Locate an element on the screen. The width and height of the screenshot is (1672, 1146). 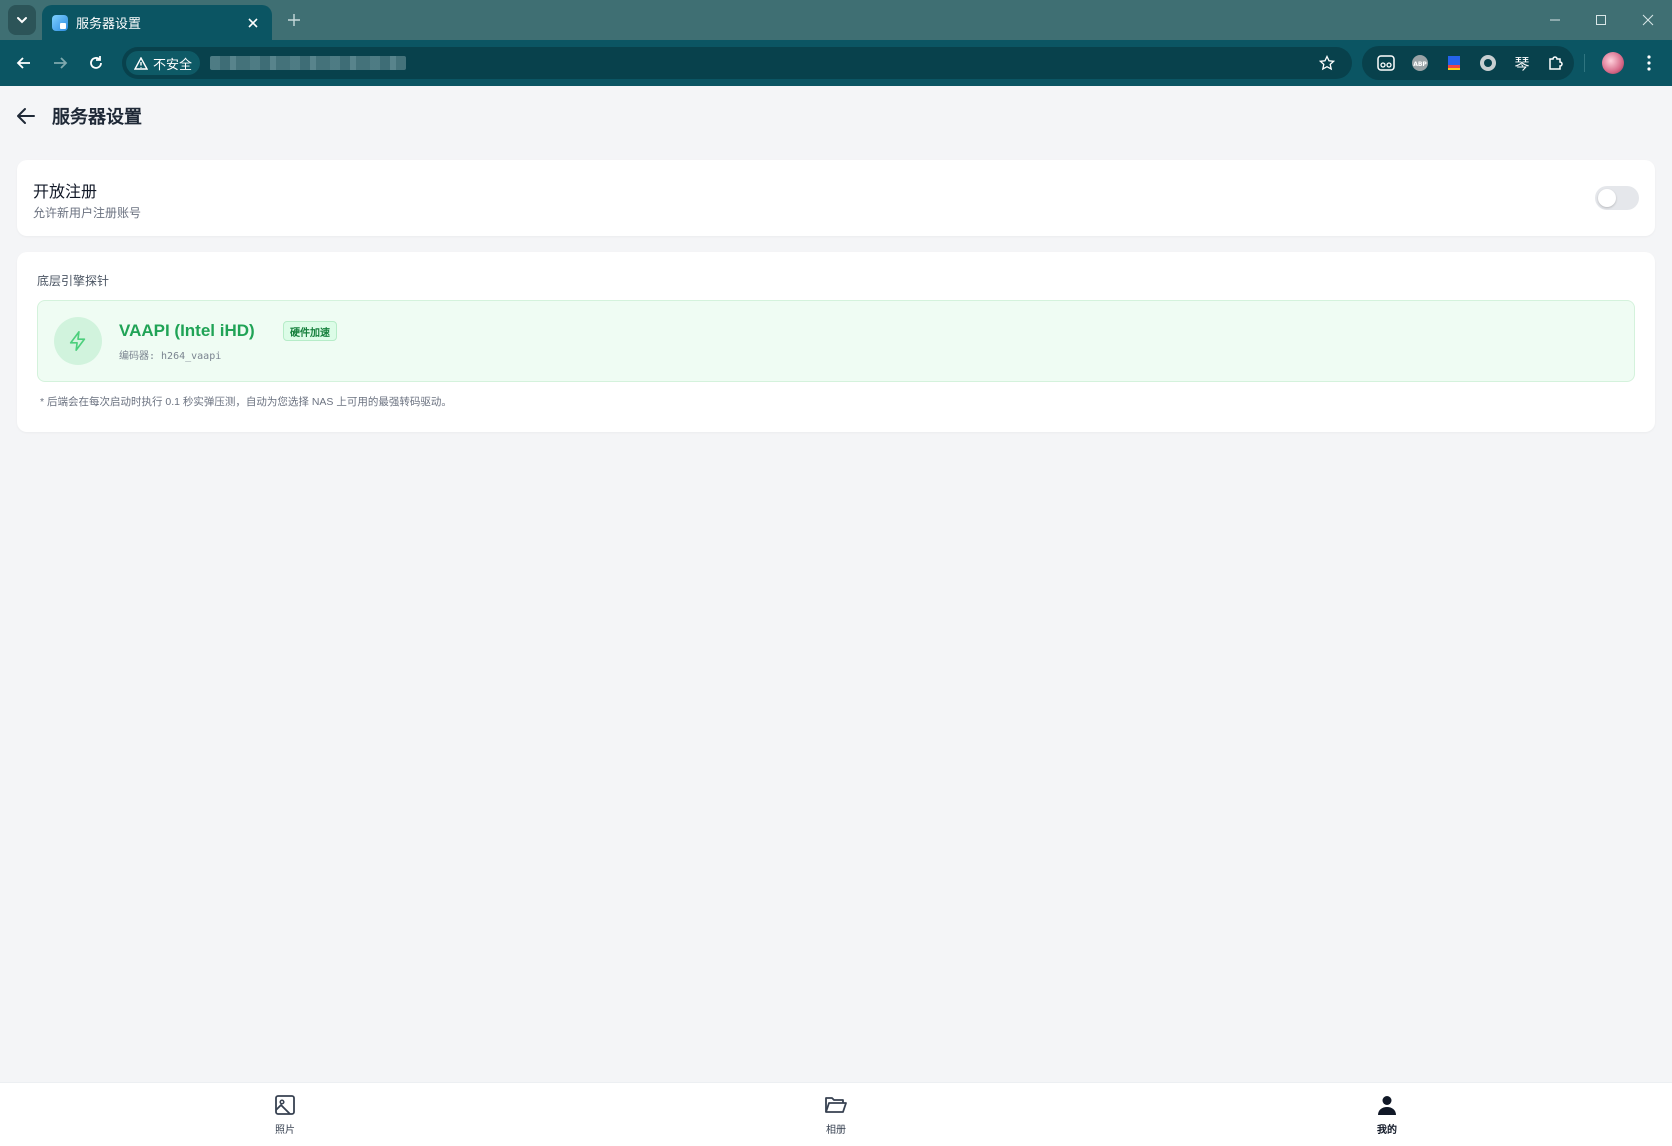
reader-extension is located at coordinates (1386, 63).